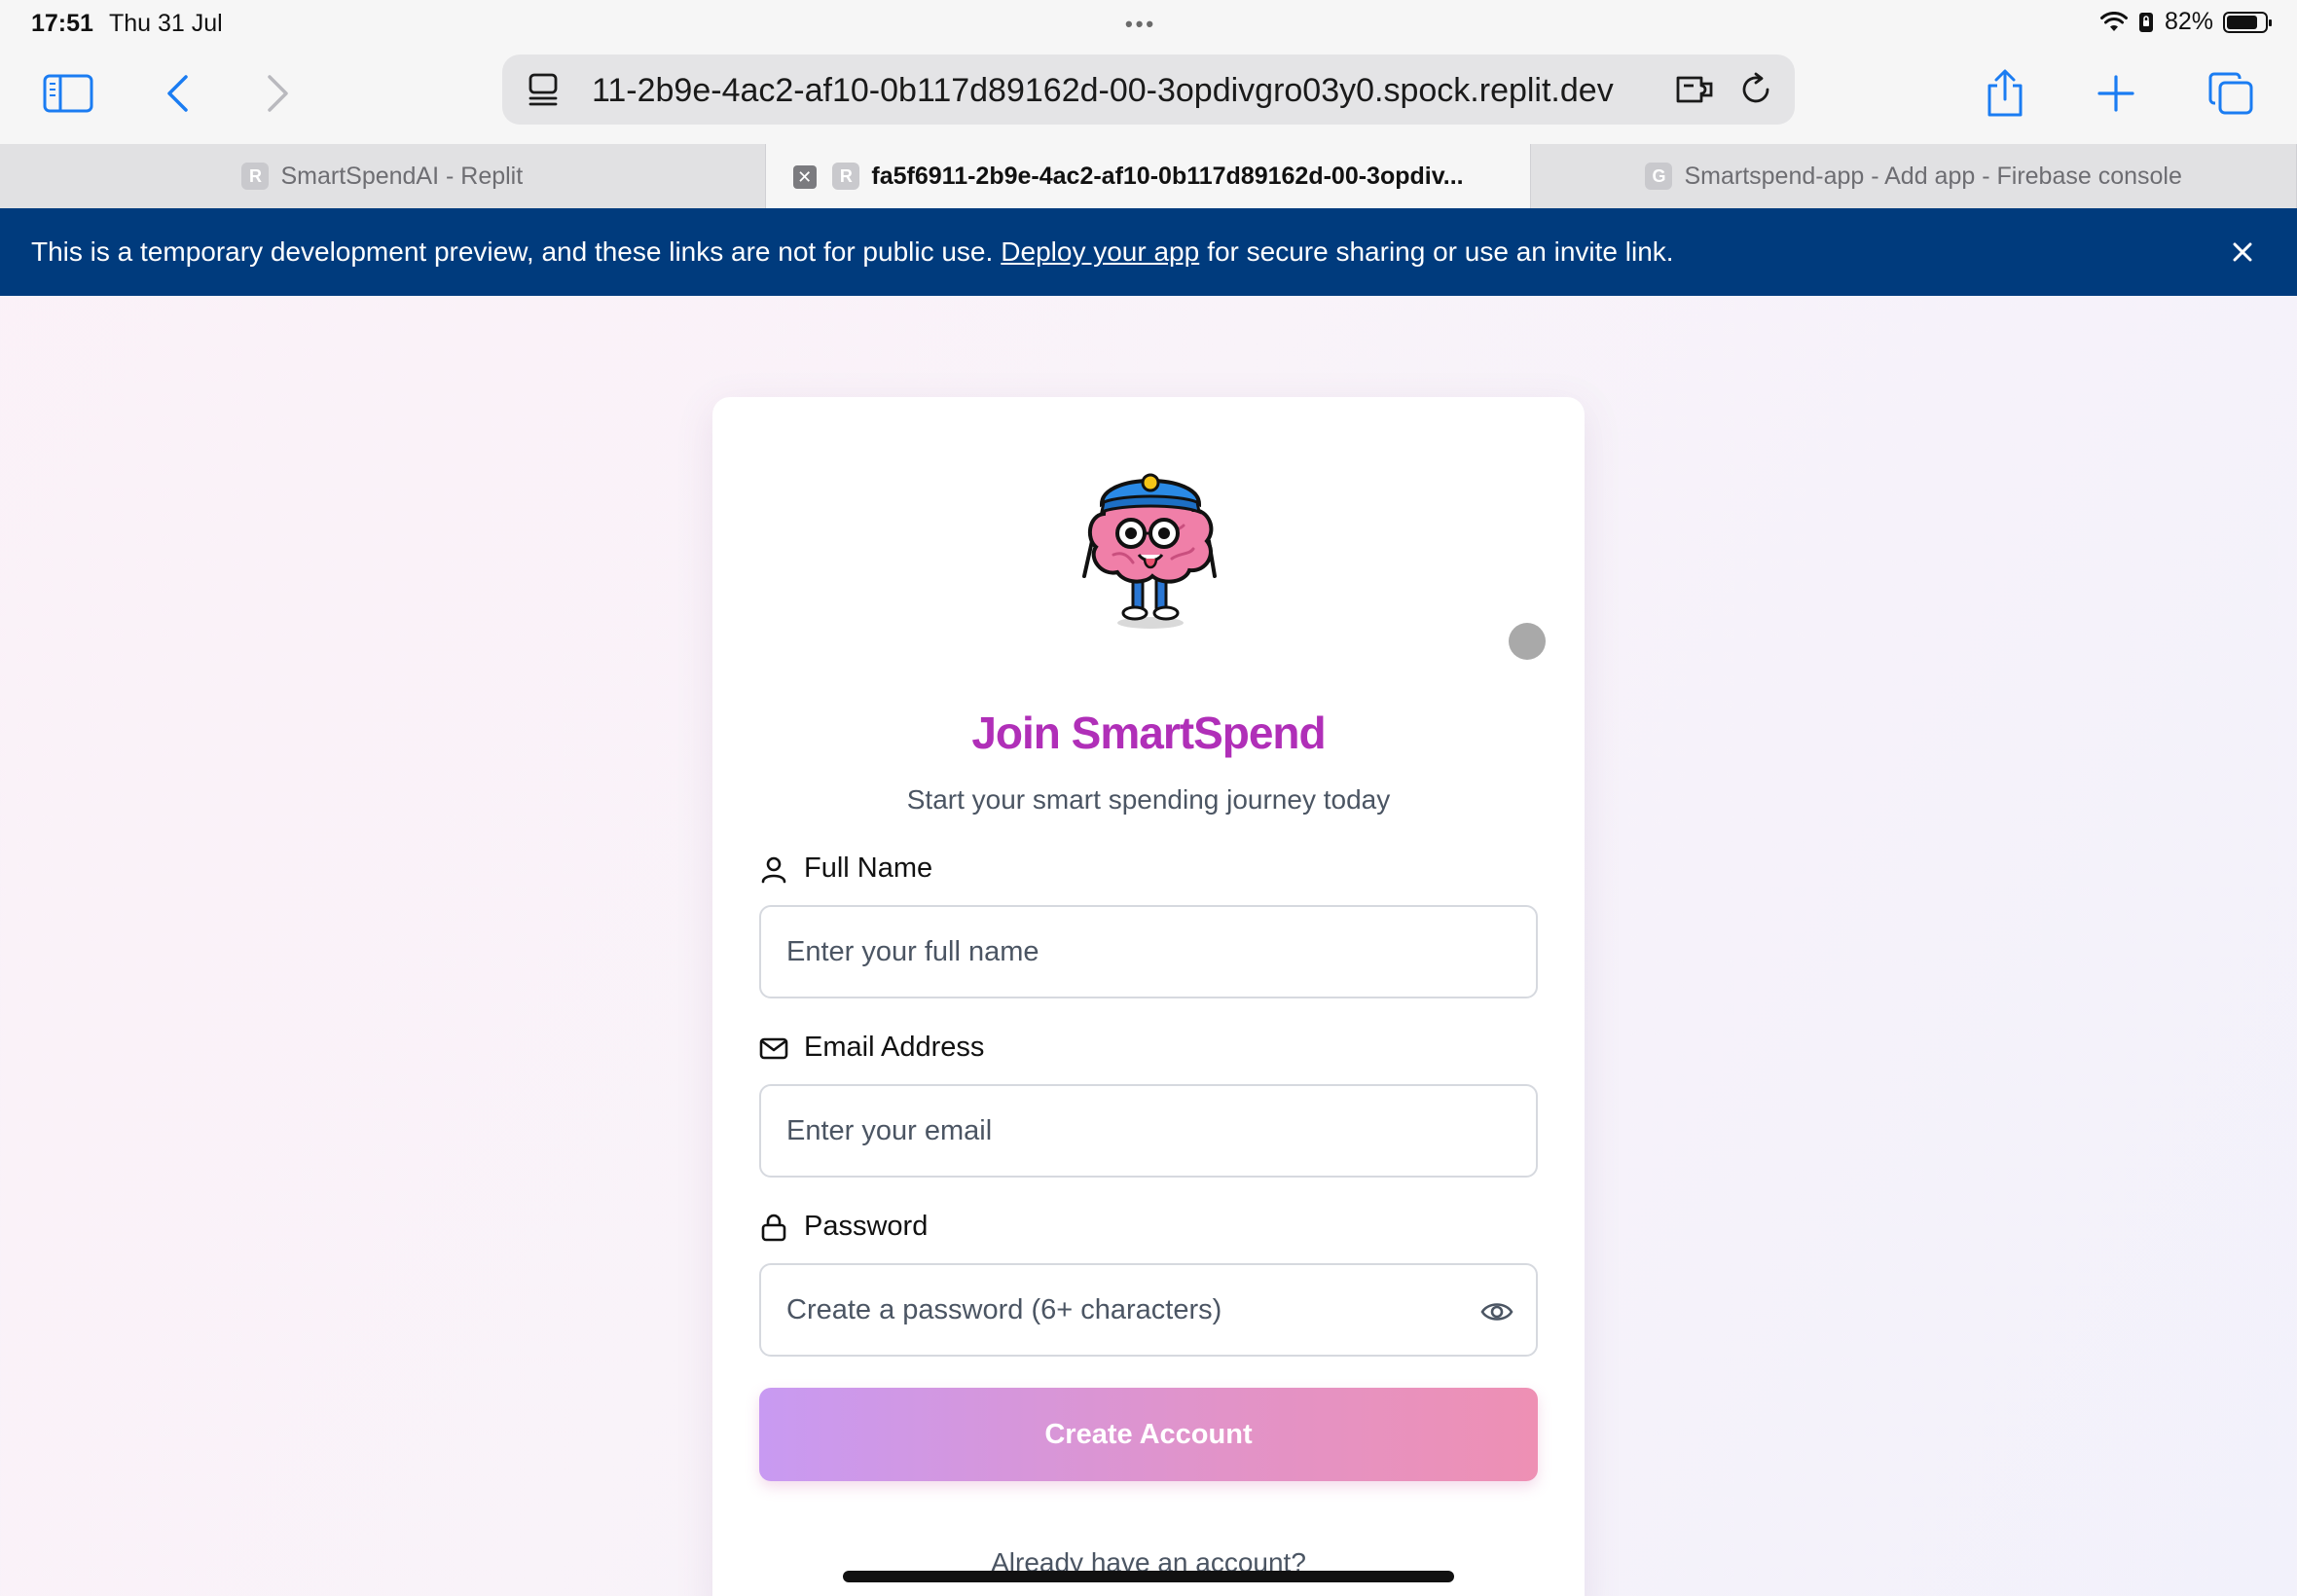 Image resolution: width=2297 pixels, height=1596 pixels. Describe the element at coordinates (1148, 732) in the screenshot. I see `page-title: Join SmartSpend` at that location.